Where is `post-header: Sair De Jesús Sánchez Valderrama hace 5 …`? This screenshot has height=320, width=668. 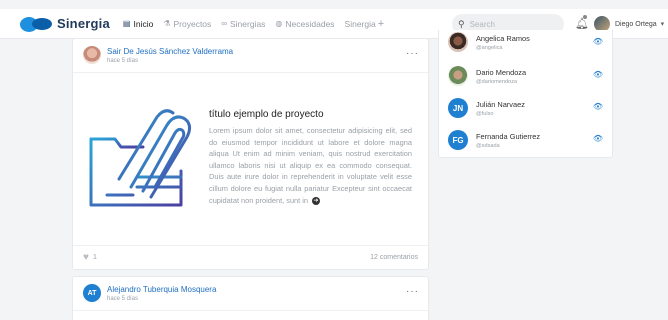
post-header: Sair De Jesús Sánchez Valderrama hace 5 … is located at coordinates (250, 56).